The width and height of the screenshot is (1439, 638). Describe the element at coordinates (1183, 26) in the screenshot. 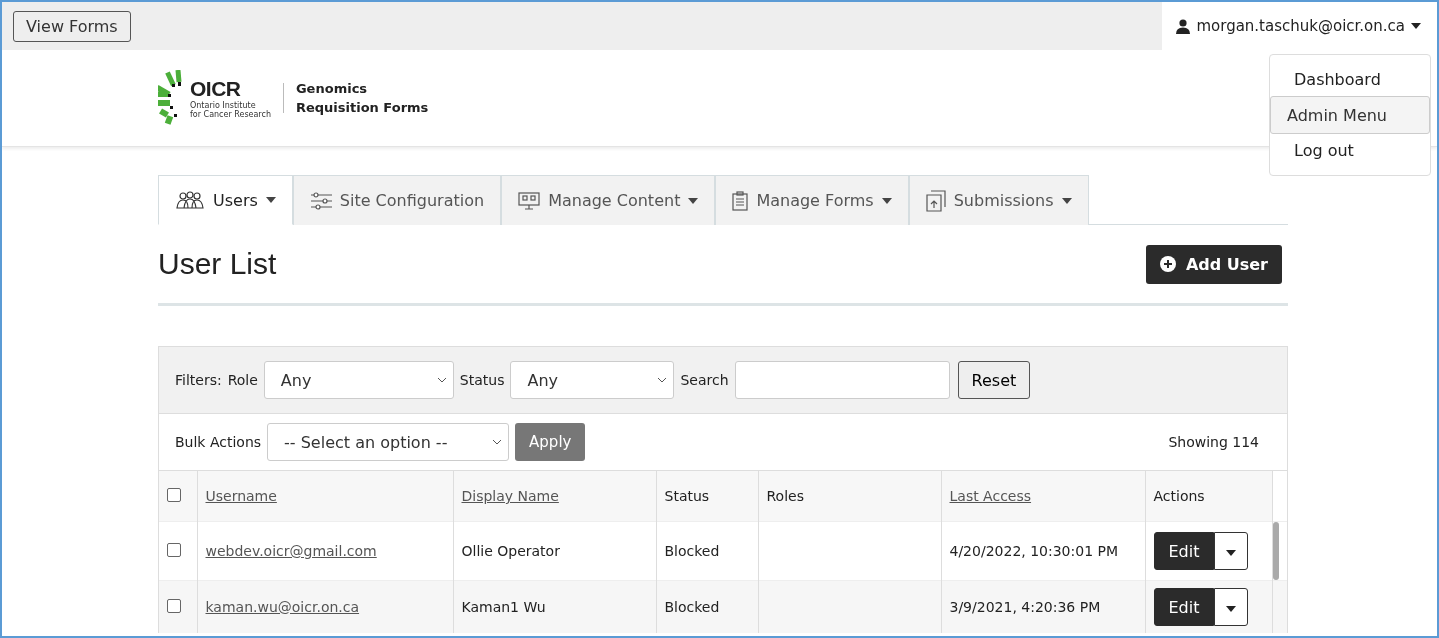

I see `user-icon` at that location.